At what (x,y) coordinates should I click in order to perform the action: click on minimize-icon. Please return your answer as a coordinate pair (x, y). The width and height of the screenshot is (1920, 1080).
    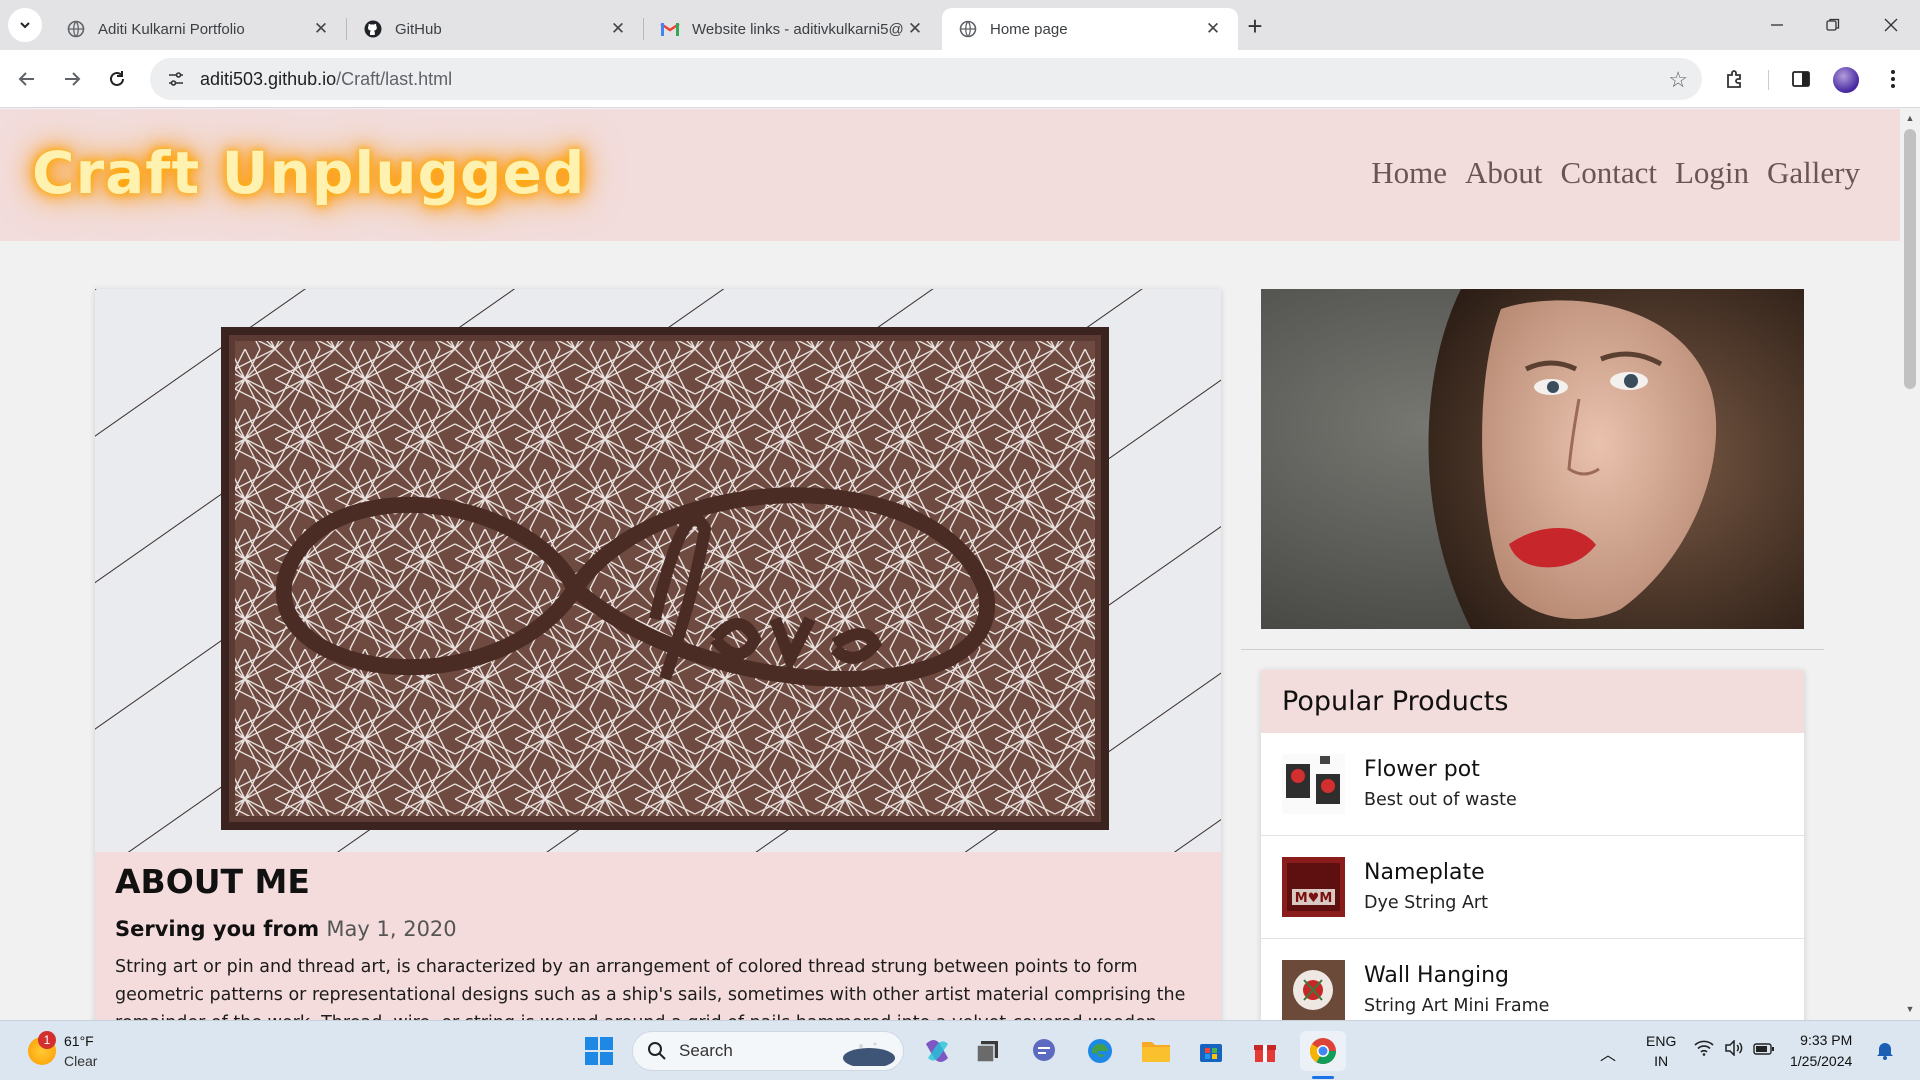
    Looking at the image, I should click on (1777, 25).